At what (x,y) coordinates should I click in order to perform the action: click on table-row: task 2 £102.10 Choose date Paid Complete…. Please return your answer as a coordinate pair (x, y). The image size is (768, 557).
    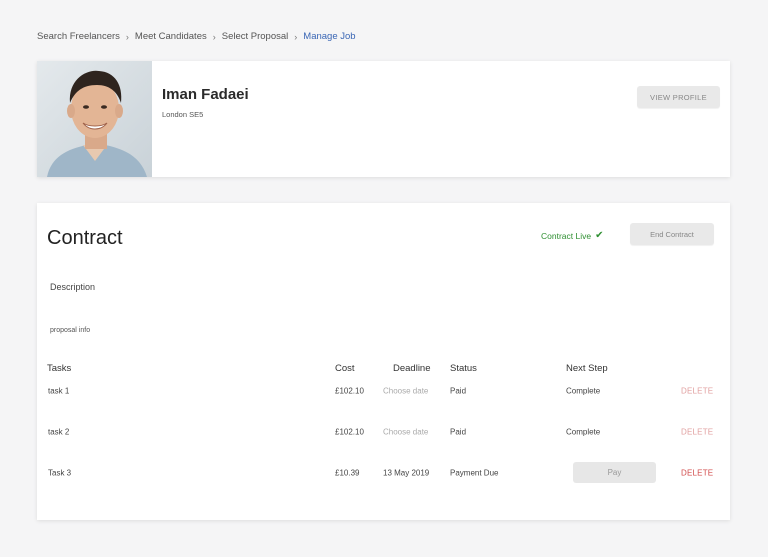
    Looking at the image, I should click on (383, 432).